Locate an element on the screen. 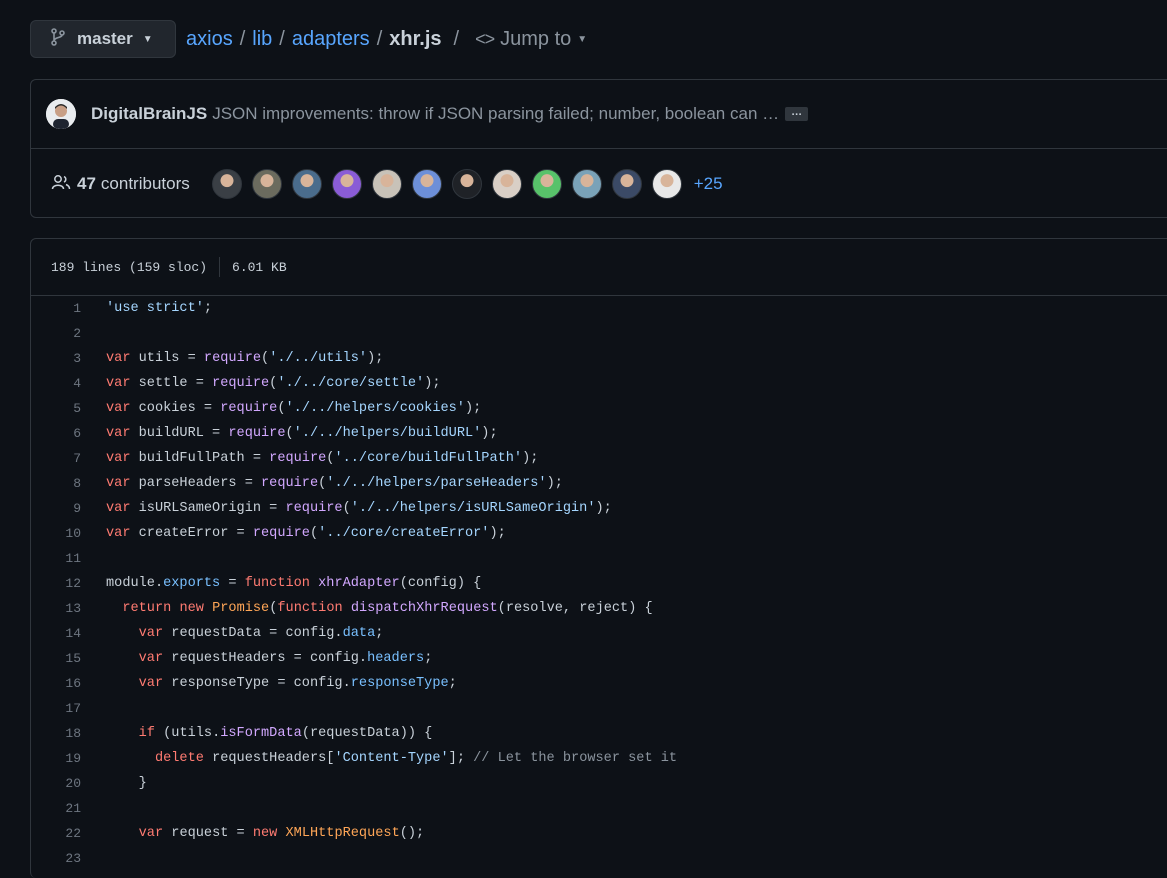 Image resolution: width=1167 pixels, height=878 pixels. branch-name: master is located at coordinates (105, 38).